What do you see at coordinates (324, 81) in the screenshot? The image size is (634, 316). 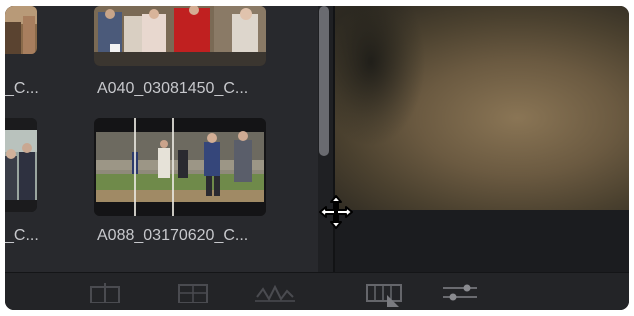 I see `scrollbar-thumb` at bounding box center [324, 81].